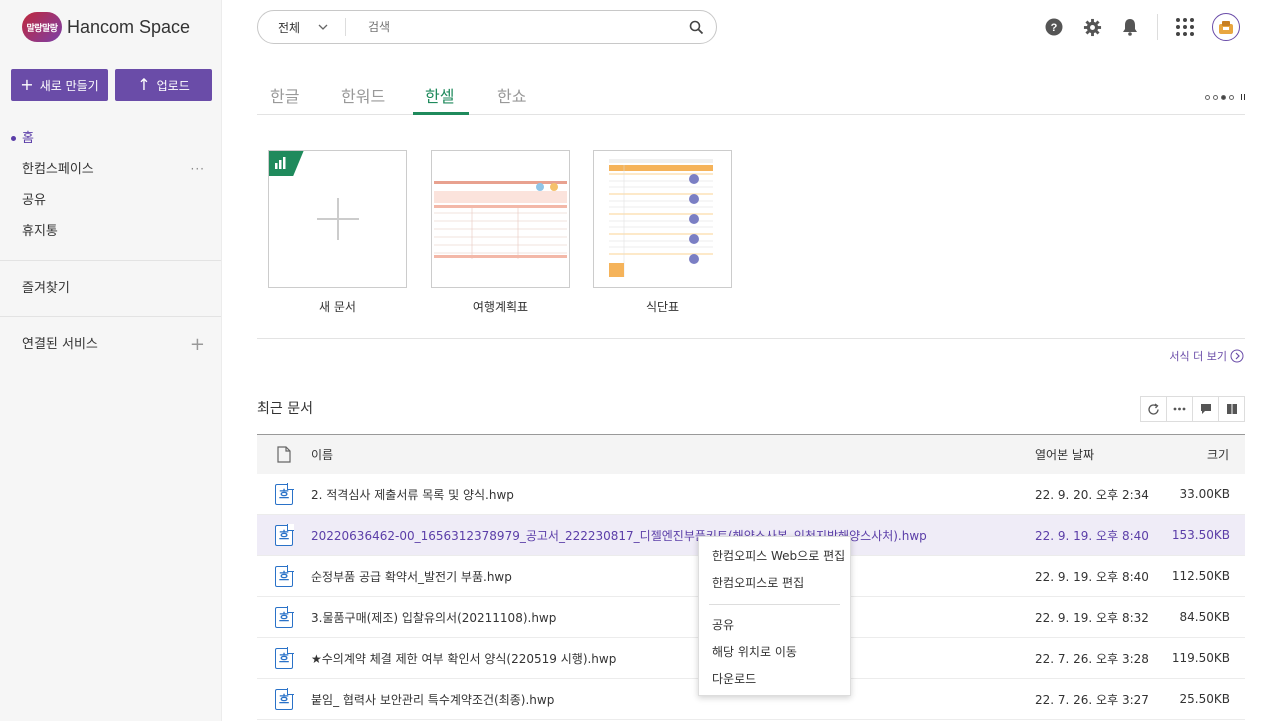 The height and width of the screenshot is (721, 1280). I want to click on menu-item-download: 다운로드, so click(774, 679).